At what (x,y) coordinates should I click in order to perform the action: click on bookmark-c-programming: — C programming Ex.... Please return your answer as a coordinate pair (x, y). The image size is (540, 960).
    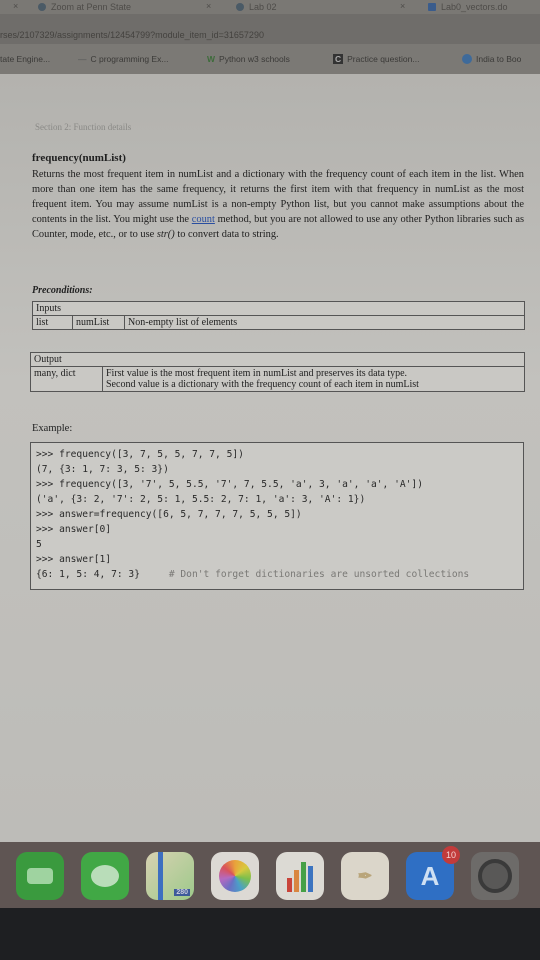
    Looking at the image, I should click on (123, 59).